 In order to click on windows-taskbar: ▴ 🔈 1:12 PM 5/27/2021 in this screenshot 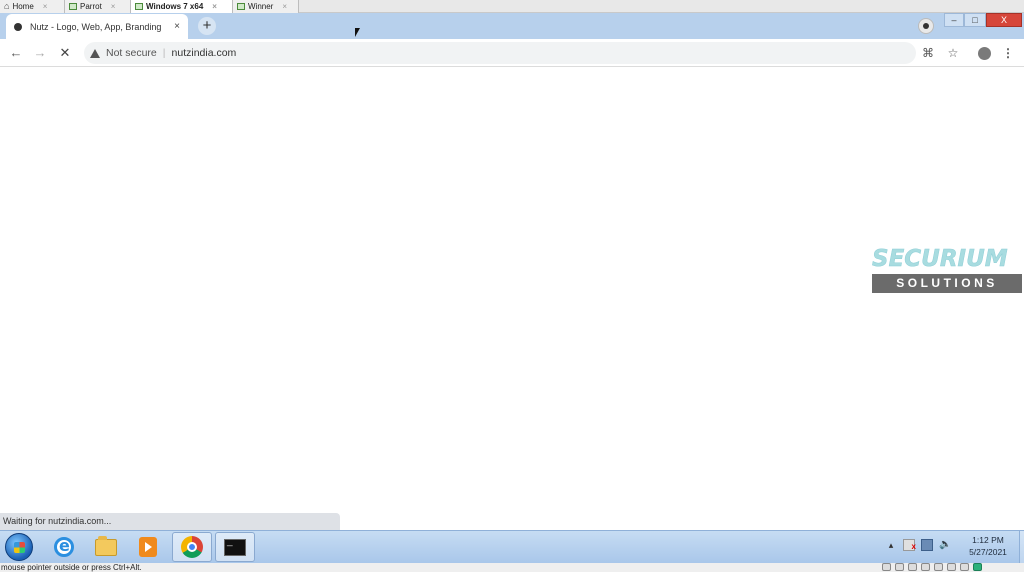, I will do `click(512, 547)`.